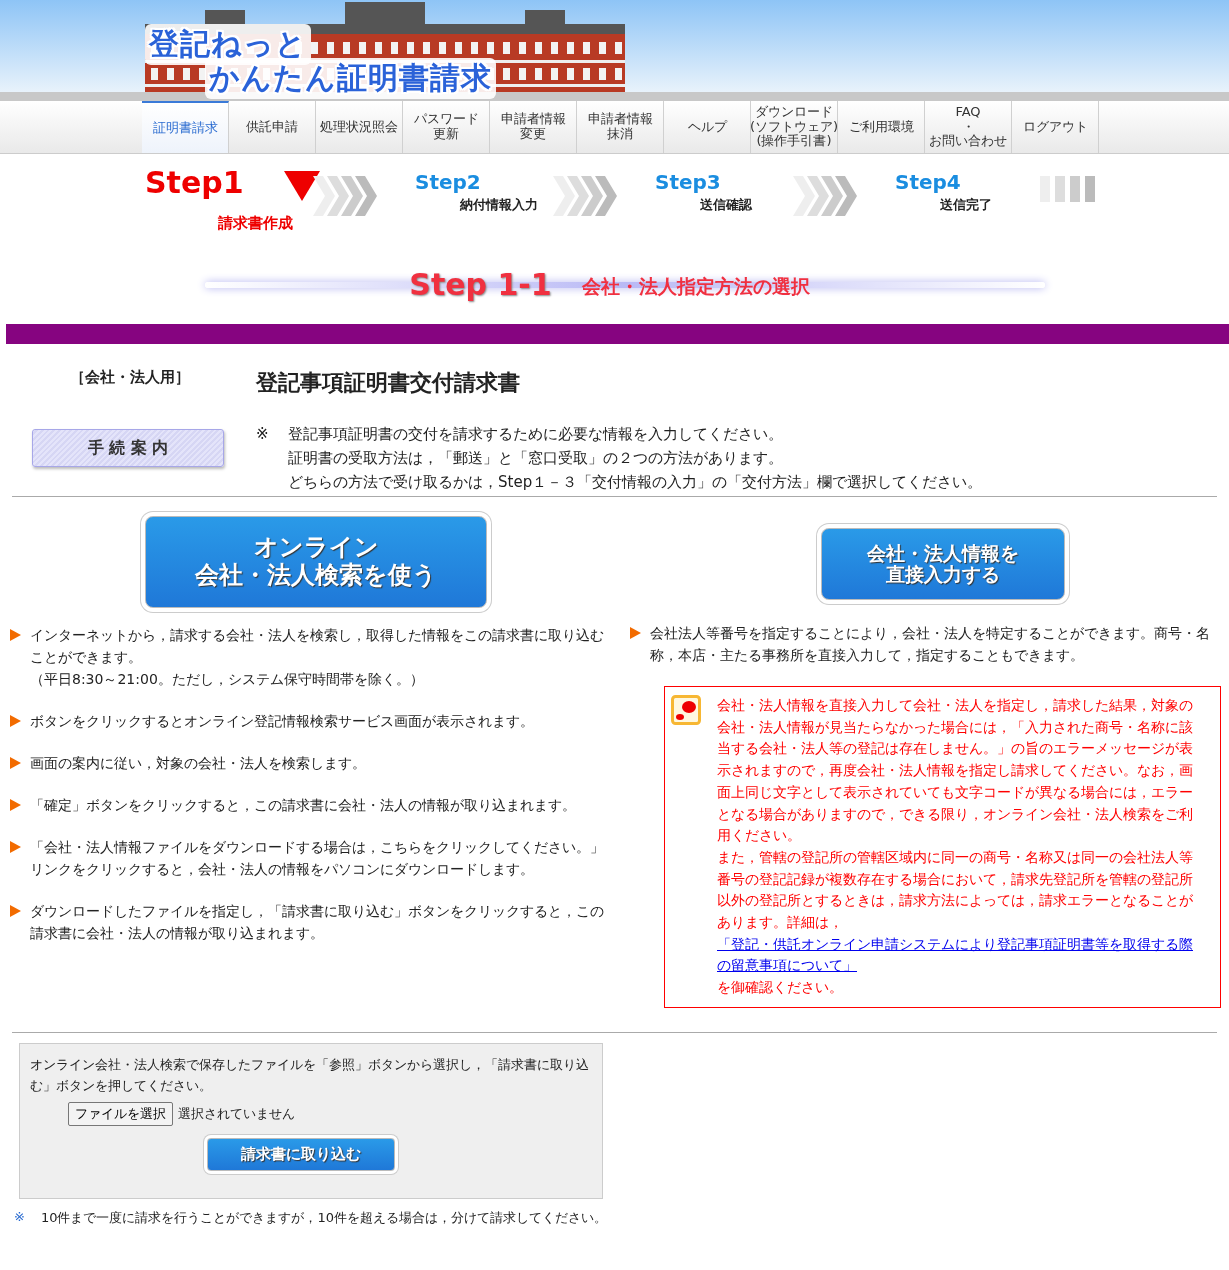 This screenshot has width=1229, height=1270. What do you see at coordinates (350, 78) in the screenshot?
I see `site-logo-subtitle: かんたん証明書請求` at bounding box center [350, 78].